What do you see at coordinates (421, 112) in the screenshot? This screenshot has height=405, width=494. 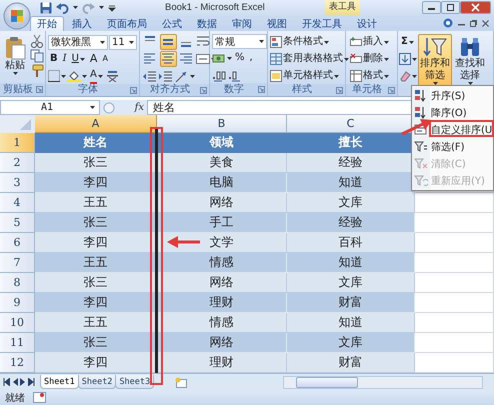 I see `sort-menu-icon` at bounding box center [421, 112].